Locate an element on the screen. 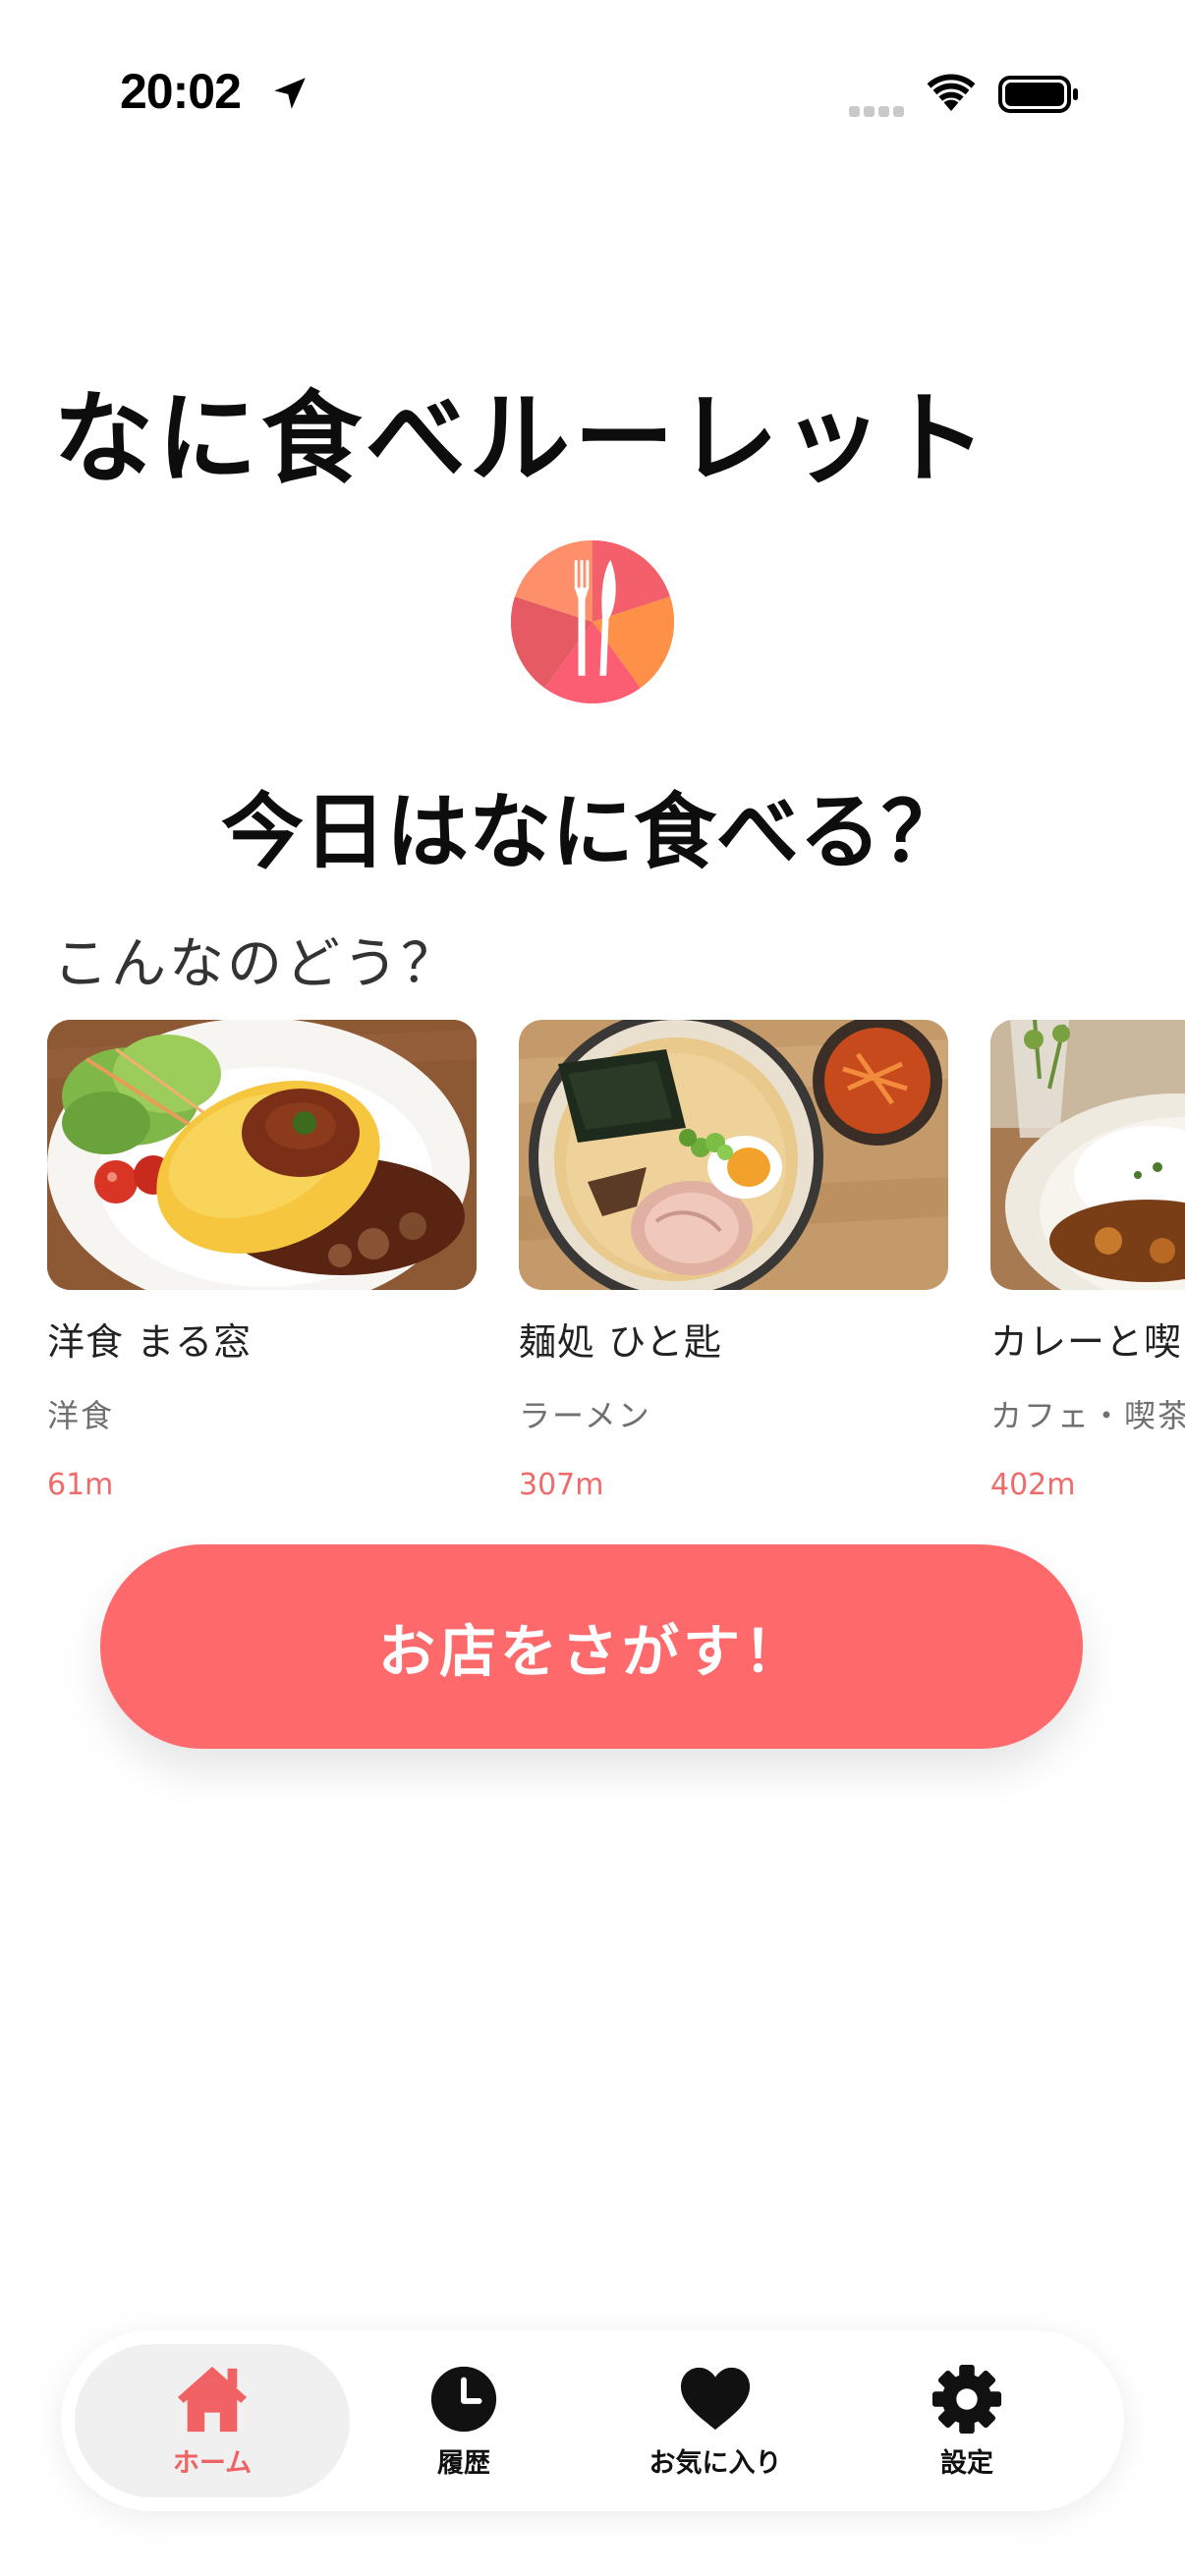 This screenshot has width=1185, height=2576. home-icon is located at coordinates (213, 2399).